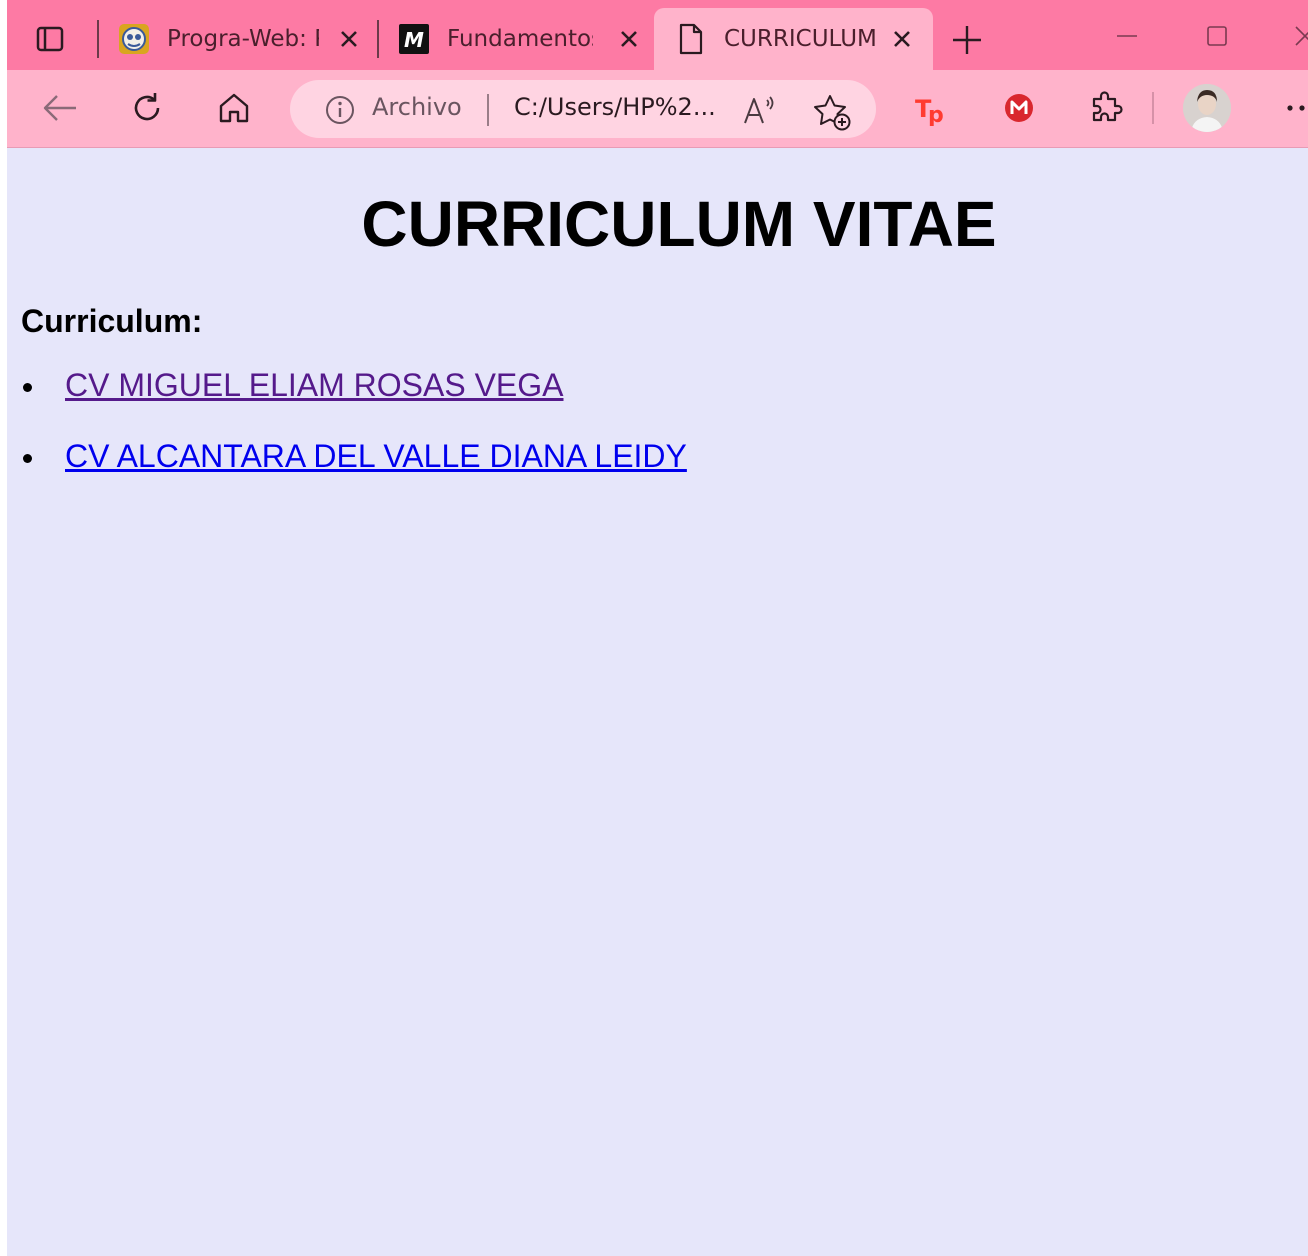 The width and height of the screenshot is (1308, 1256). What do you see at coordinates (314, 385) in the screenshot?
I see `cv-link-miguel-rosas: CV MIGUEL ELIAM ROSAS VEGA` at bounding box center [314, 385].